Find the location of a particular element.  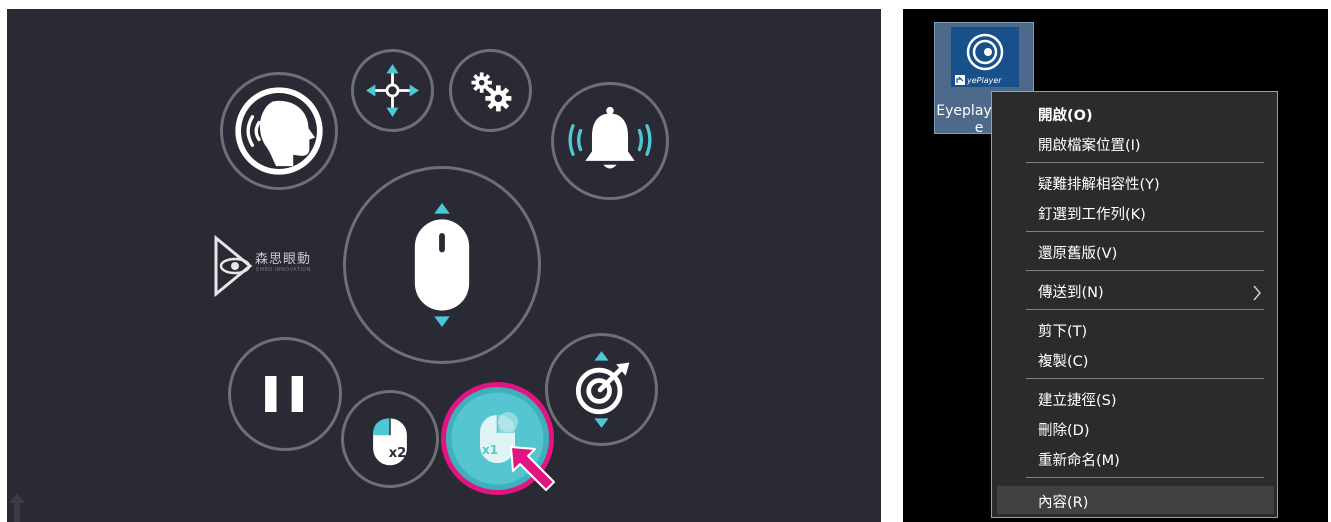

menu-item-copy: 複製(C) is located at coordinates (1063, 360).